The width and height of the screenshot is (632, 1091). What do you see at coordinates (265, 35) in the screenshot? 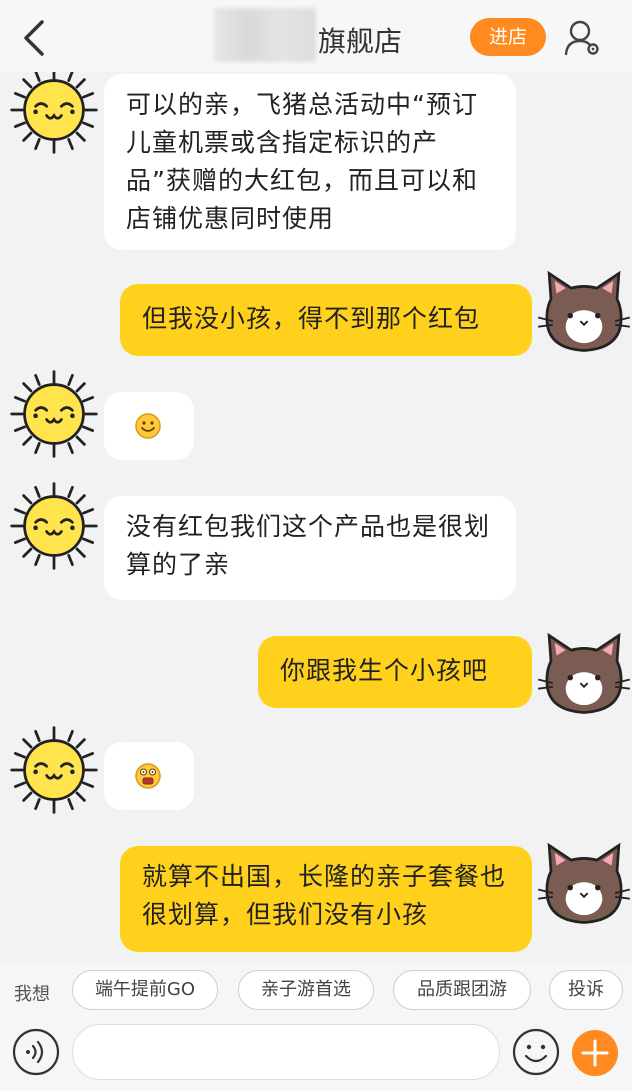
I see `blurred-shop-name` at bounding box center [265, 35].